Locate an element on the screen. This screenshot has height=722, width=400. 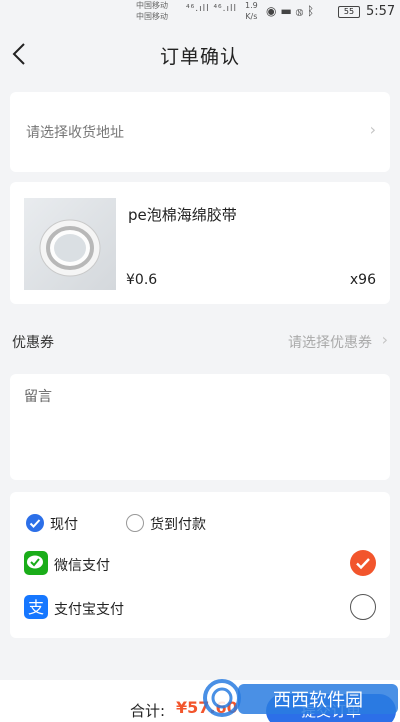
message-input: 留言 is located at coordinates (200, 427).